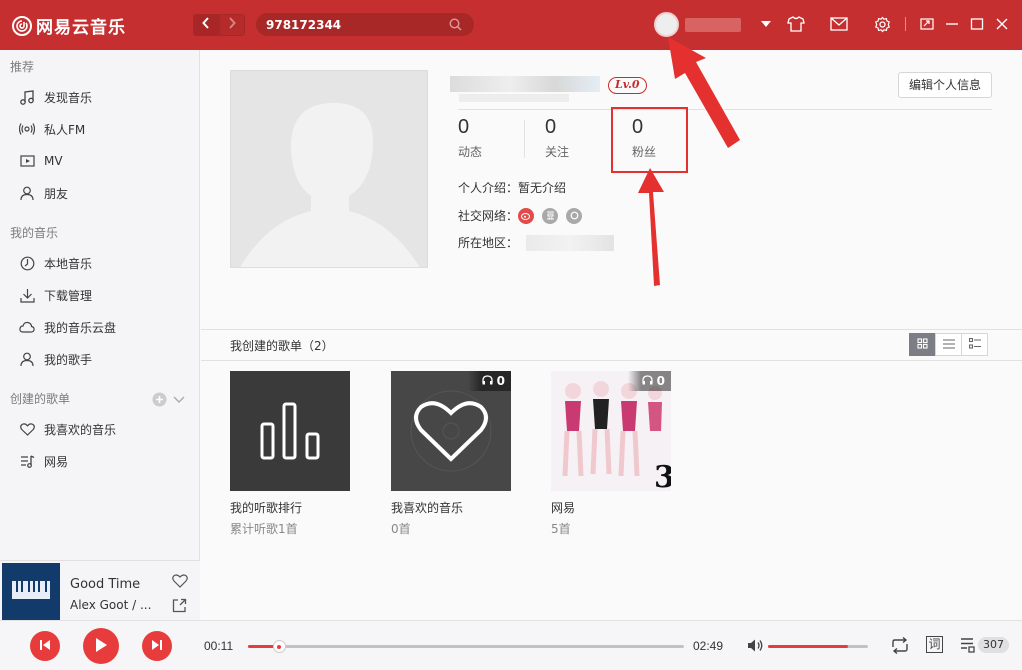 This screenshot has width=1022, height=670. What do you see at coordinates (101, 646) in the screenshot?
I see `play-button` at bounding box center [101, 646].